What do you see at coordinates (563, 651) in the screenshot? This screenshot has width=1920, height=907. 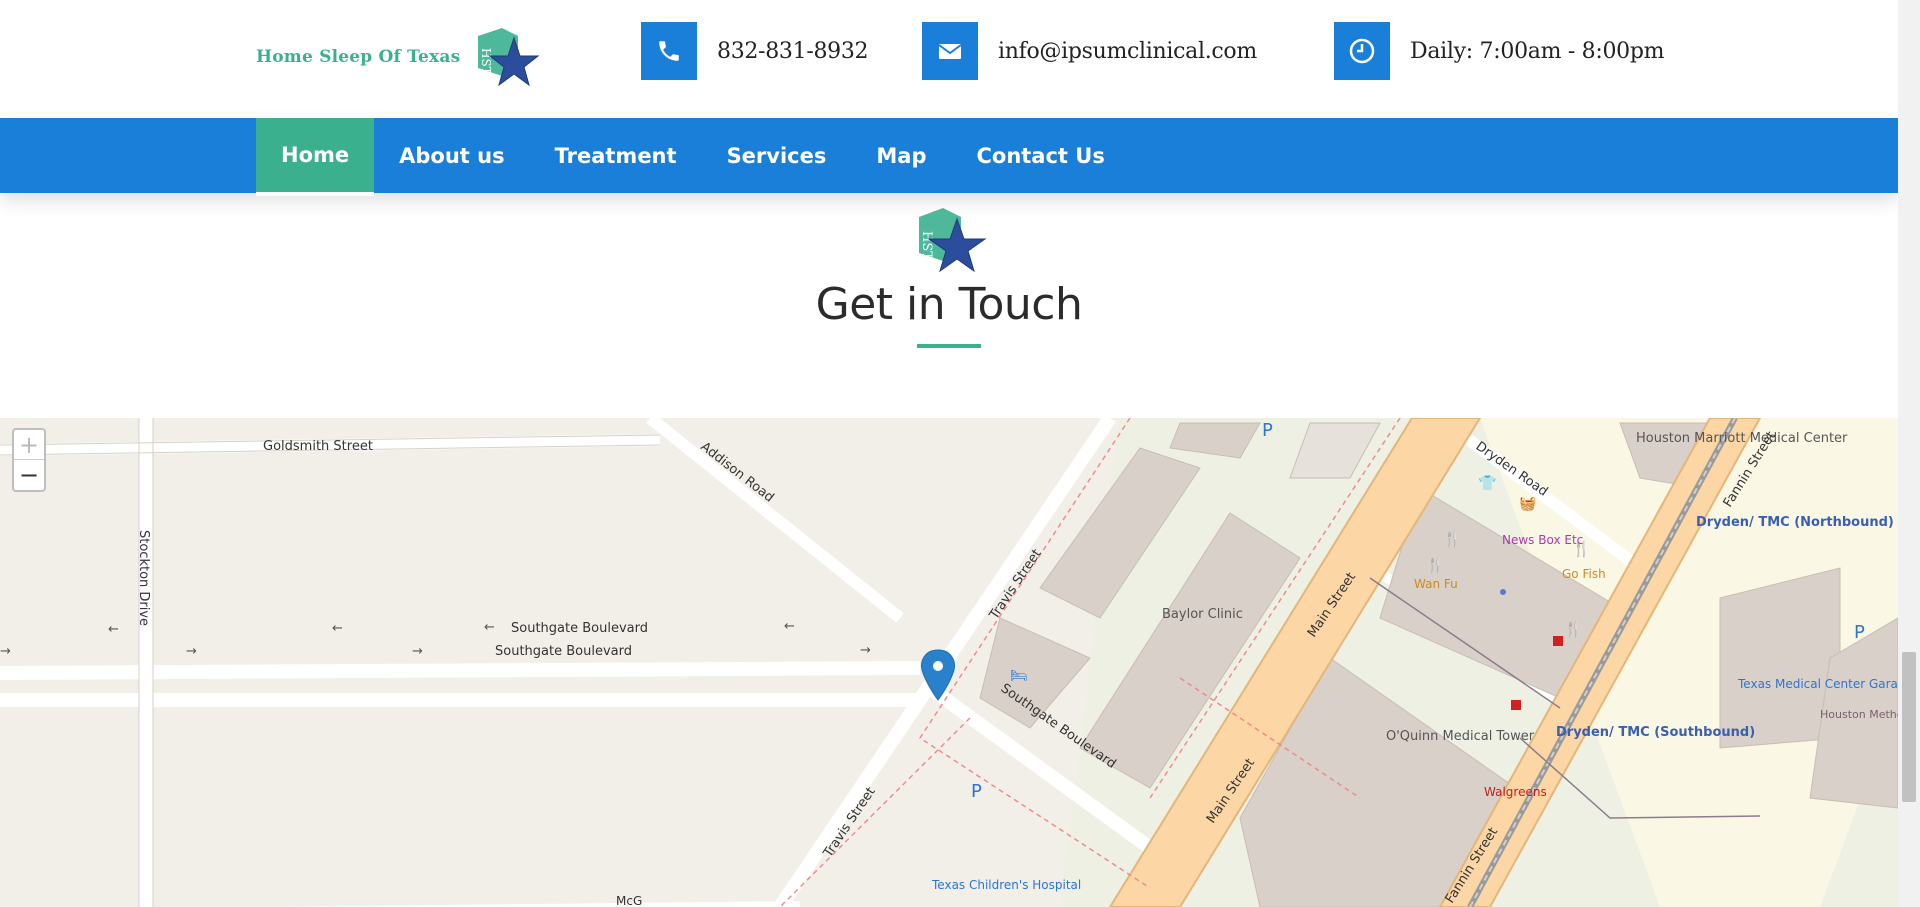 I see `map-label-southgate-2: Southgate Boulevard` at bounding box center [563, 651].